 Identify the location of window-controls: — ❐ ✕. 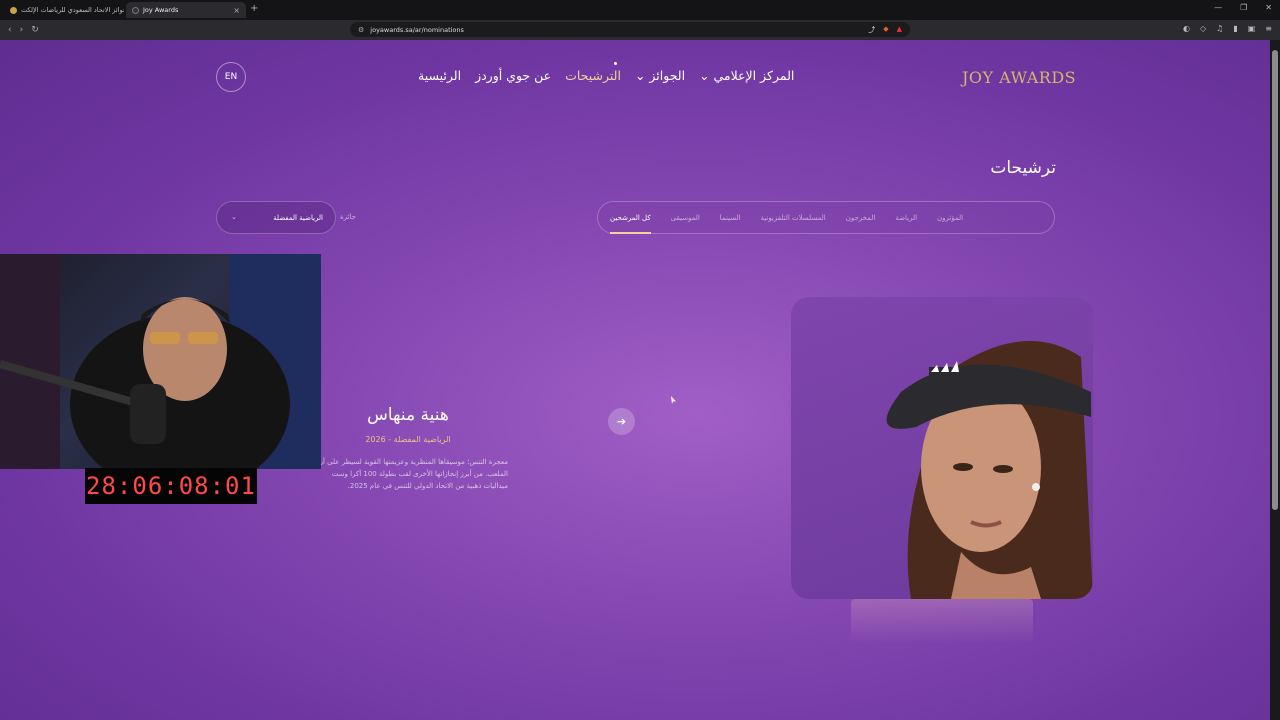
(1243, 7).